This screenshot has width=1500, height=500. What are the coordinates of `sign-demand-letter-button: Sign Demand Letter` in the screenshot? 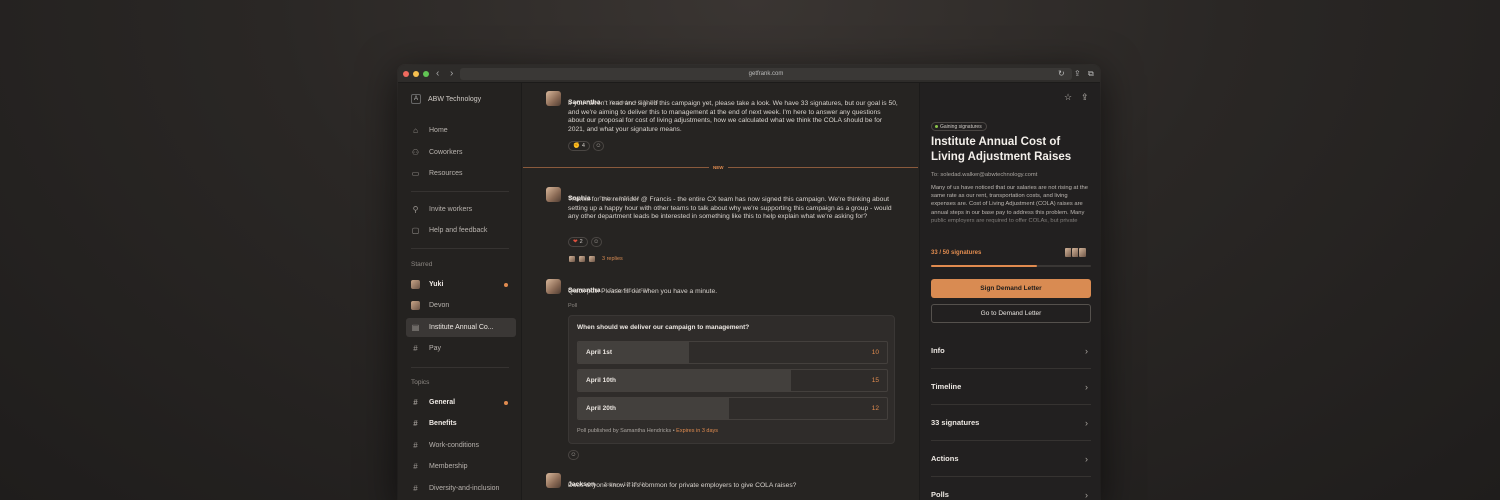 It's located at (1011, 288).